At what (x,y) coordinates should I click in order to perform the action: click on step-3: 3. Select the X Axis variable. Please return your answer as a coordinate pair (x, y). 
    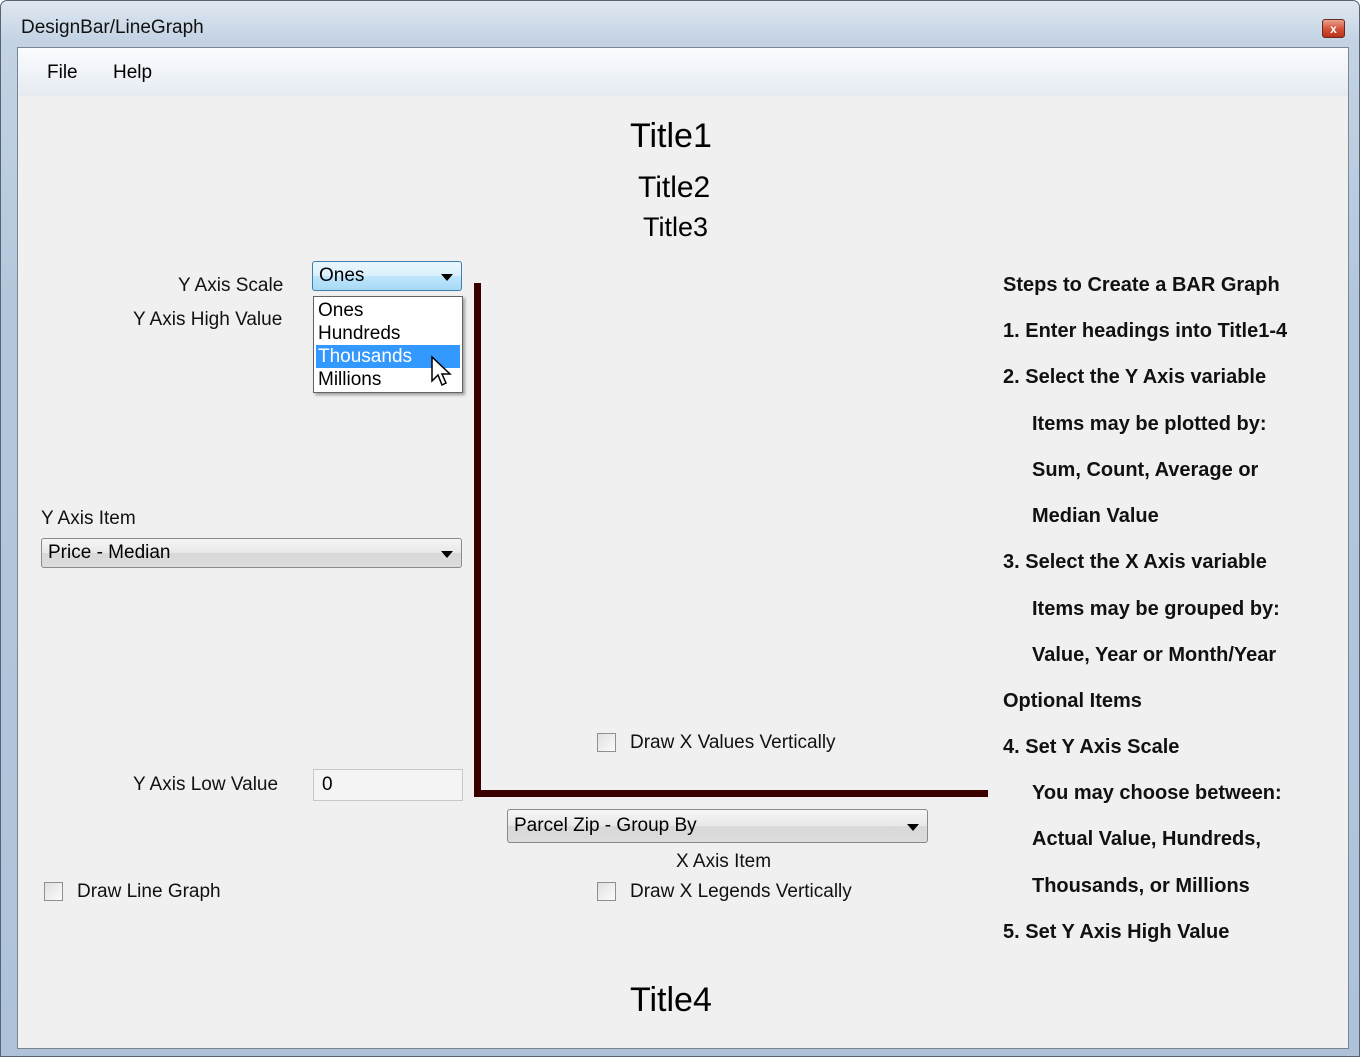
    Looking at the image, I should click on (1135, 562).